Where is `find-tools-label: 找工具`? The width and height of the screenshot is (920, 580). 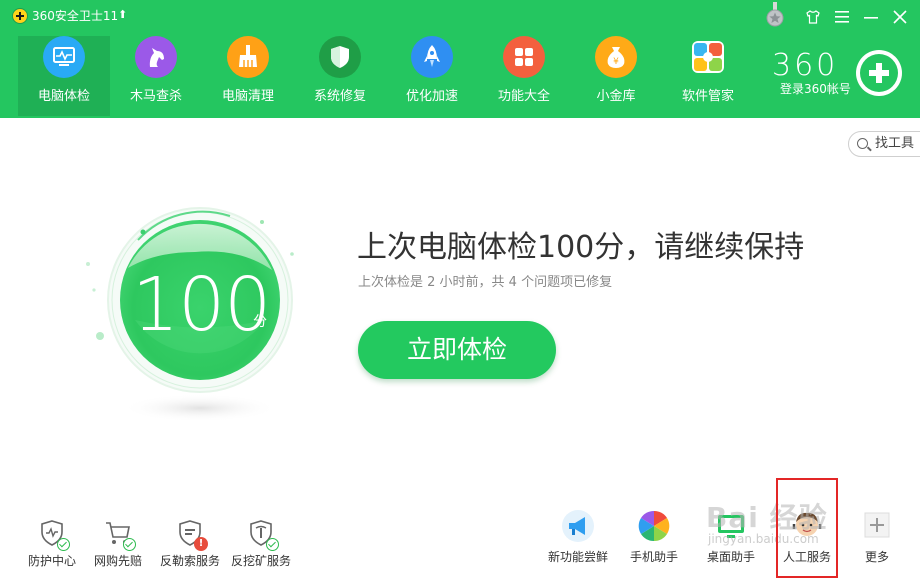
find-tools-label: 找工具 is located at coordinates (895, 143).